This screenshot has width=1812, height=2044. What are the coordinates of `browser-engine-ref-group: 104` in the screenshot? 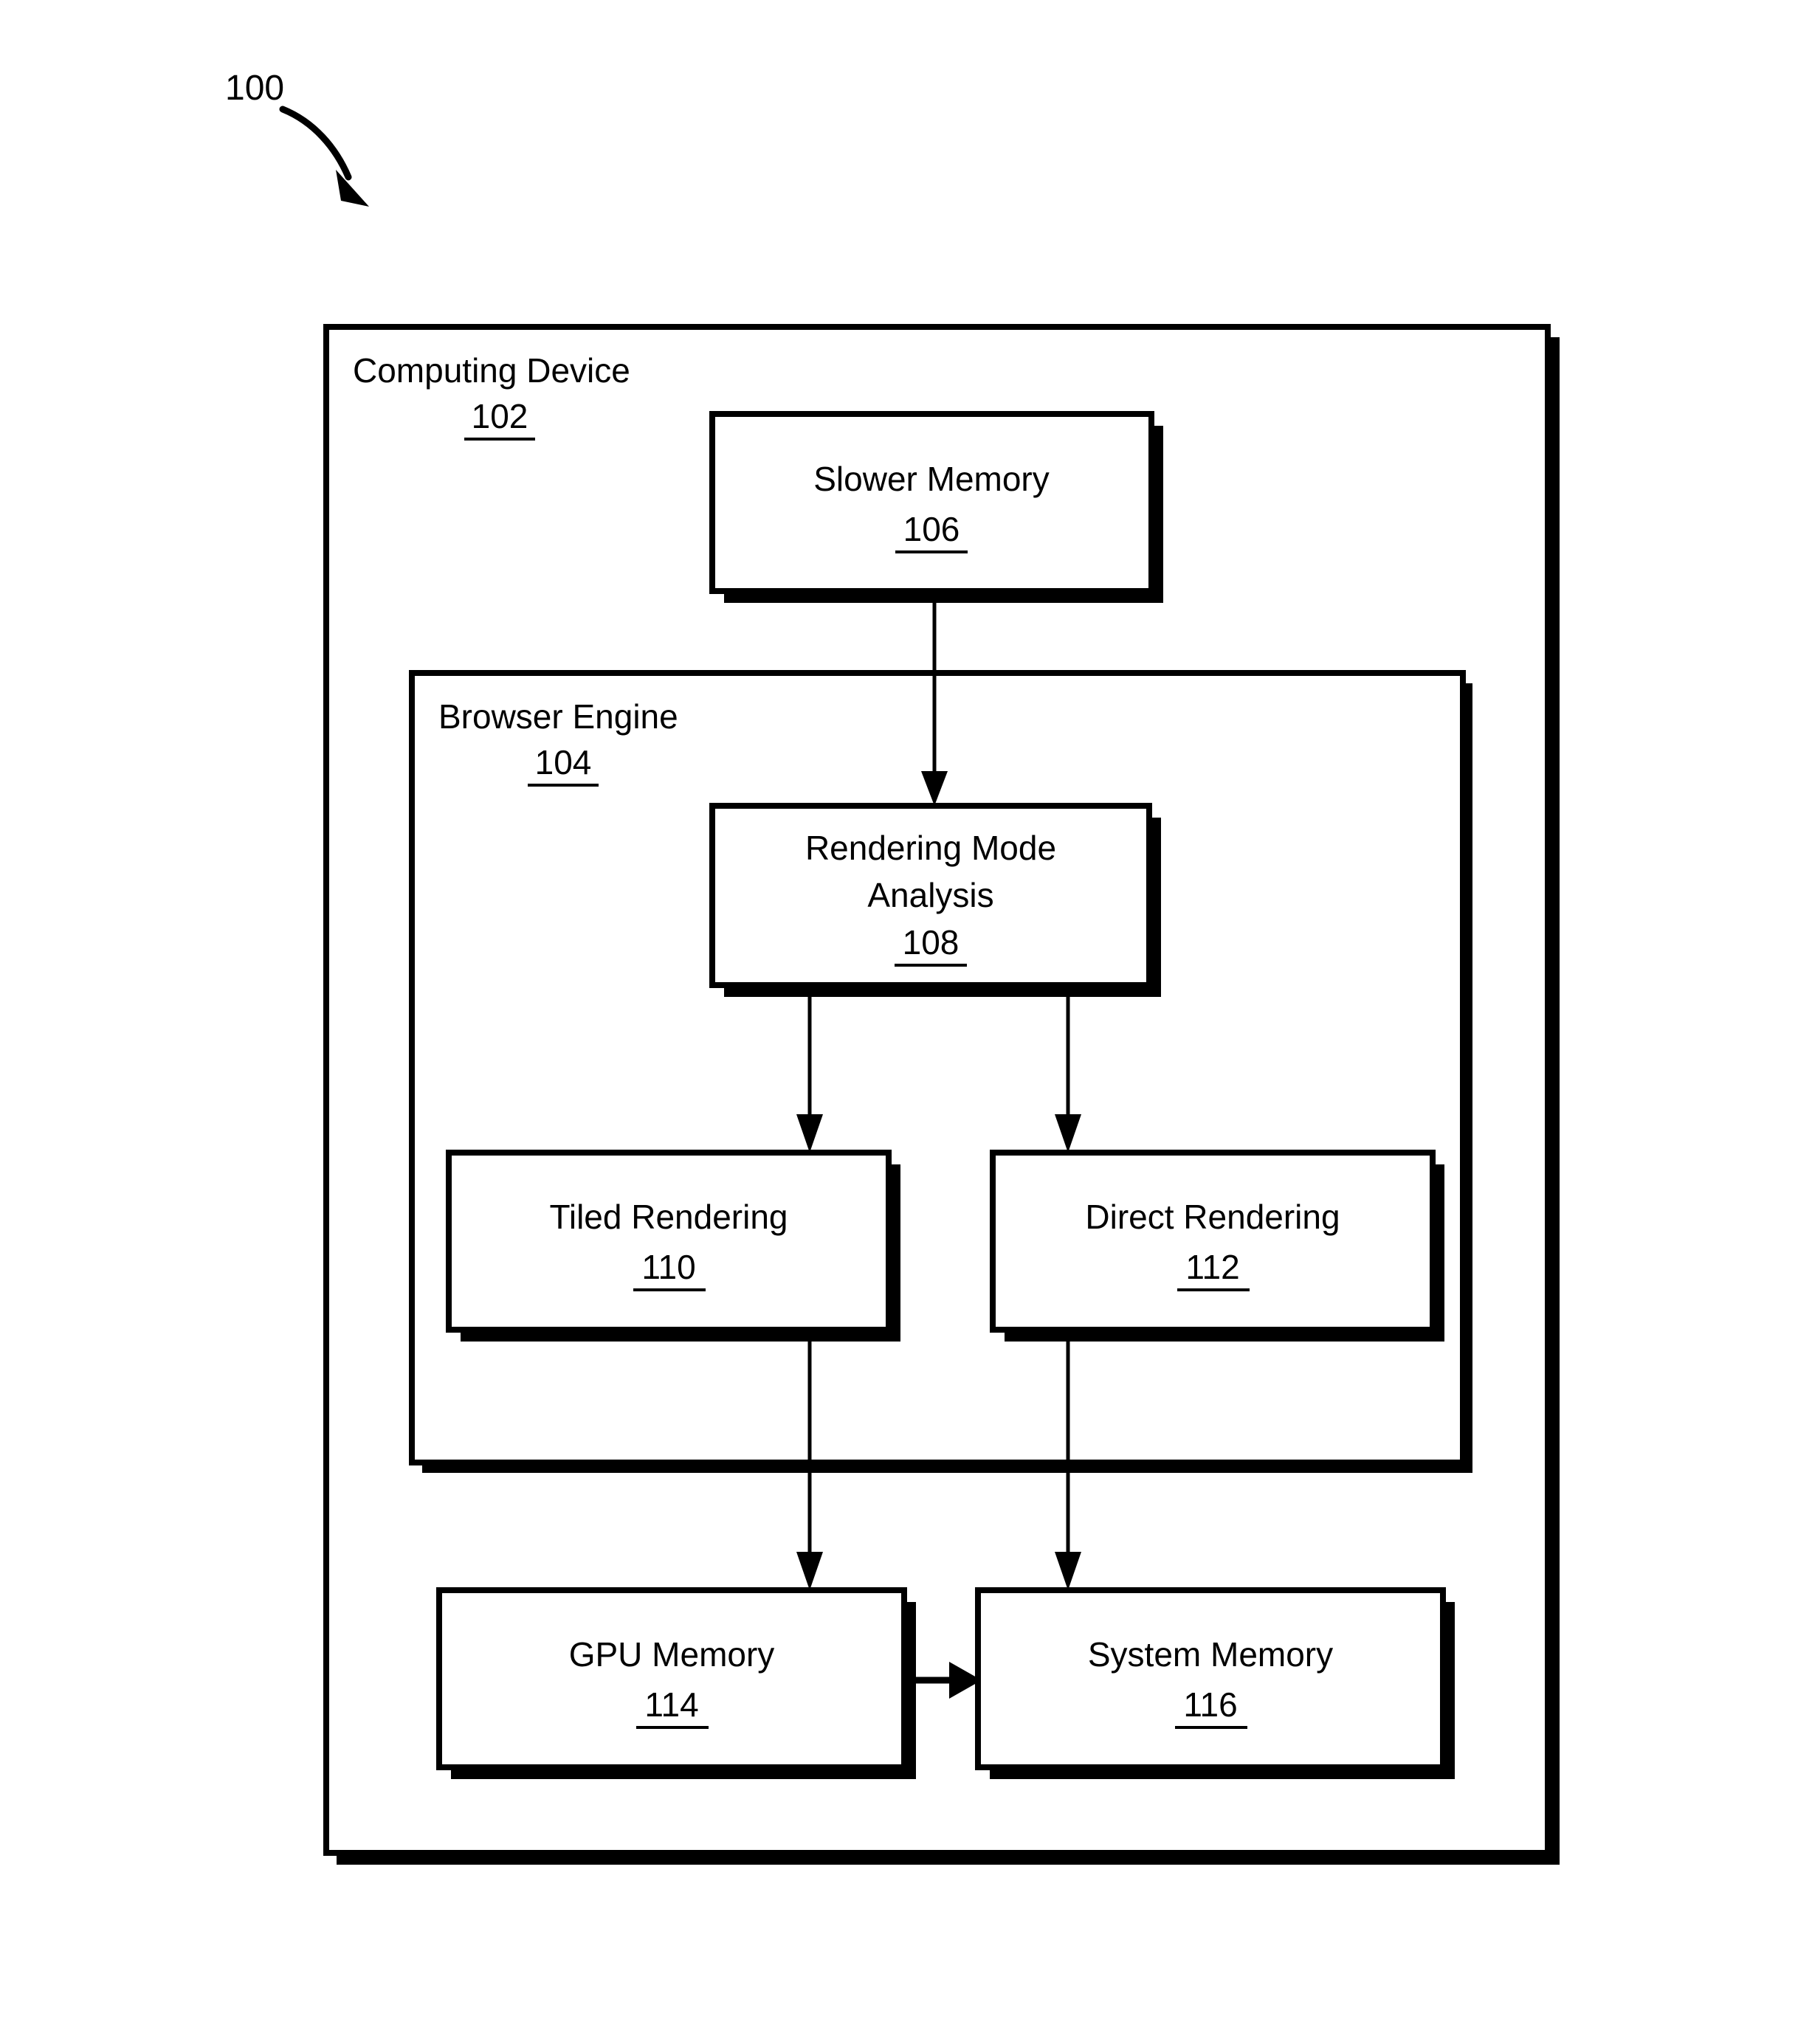 It's located at (563, 765).